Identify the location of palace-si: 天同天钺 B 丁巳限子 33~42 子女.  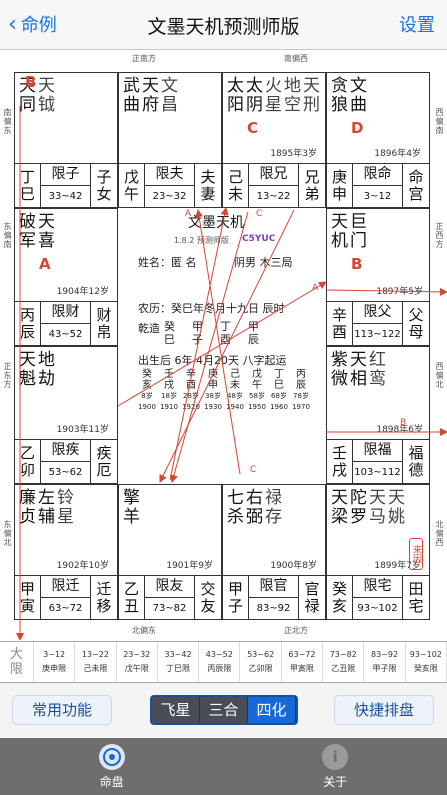
(66, 140).